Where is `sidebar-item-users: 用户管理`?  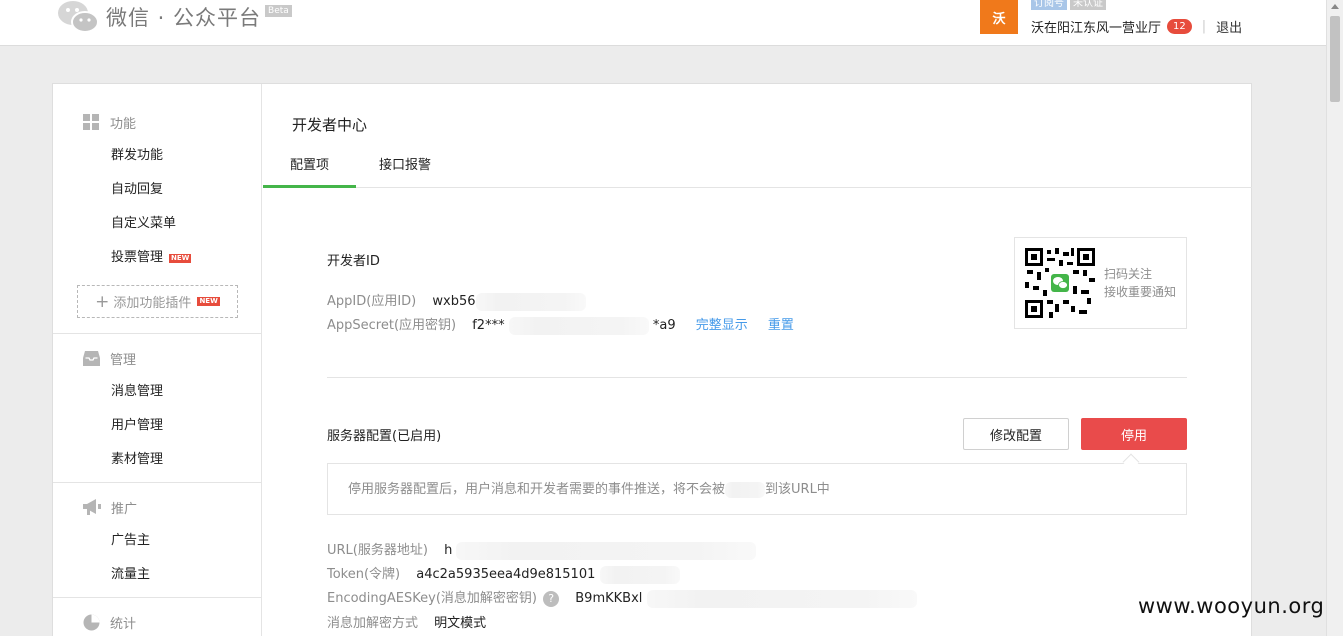
sidebar-item-users: 用户管理 is located at coordinates (157, 426).